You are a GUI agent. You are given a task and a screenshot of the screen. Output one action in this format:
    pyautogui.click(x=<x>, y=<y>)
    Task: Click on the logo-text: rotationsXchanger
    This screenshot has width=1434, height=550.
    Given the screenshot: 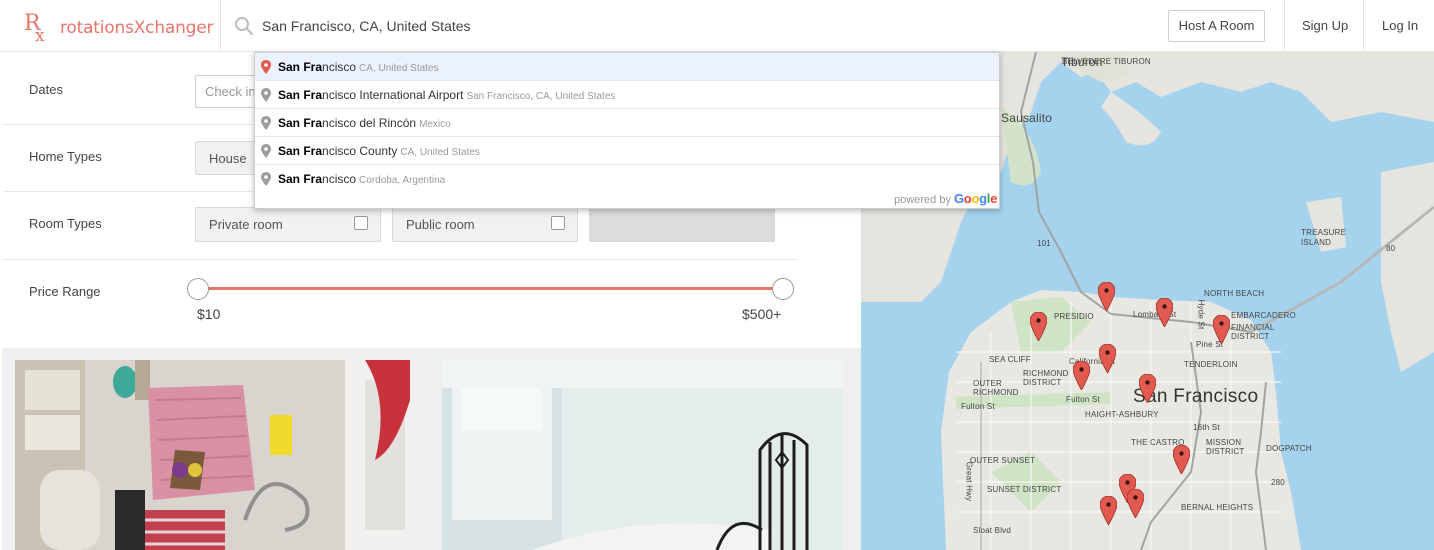 What is the action you would take?
    pyautogui.click(x=137, y=28)
    